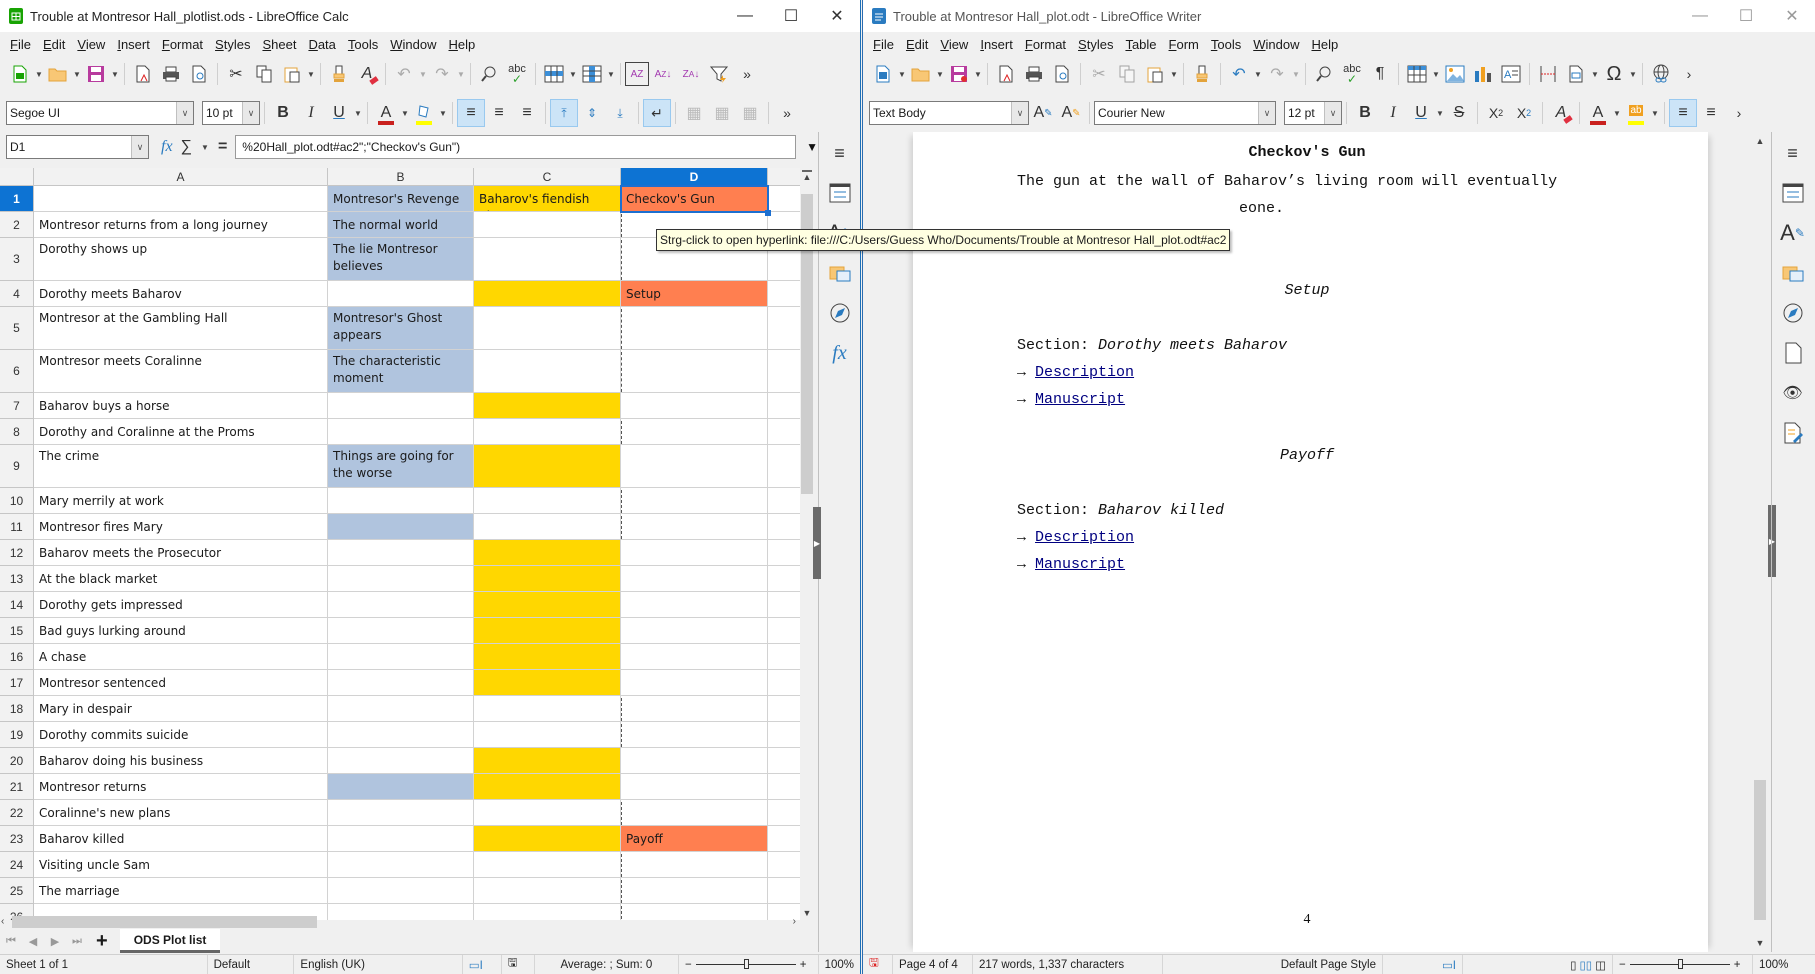  What do you see at coordinates (186, 147) in the screenshot?
I see `sum-icon: ∑` at bounding box center [186, 147].